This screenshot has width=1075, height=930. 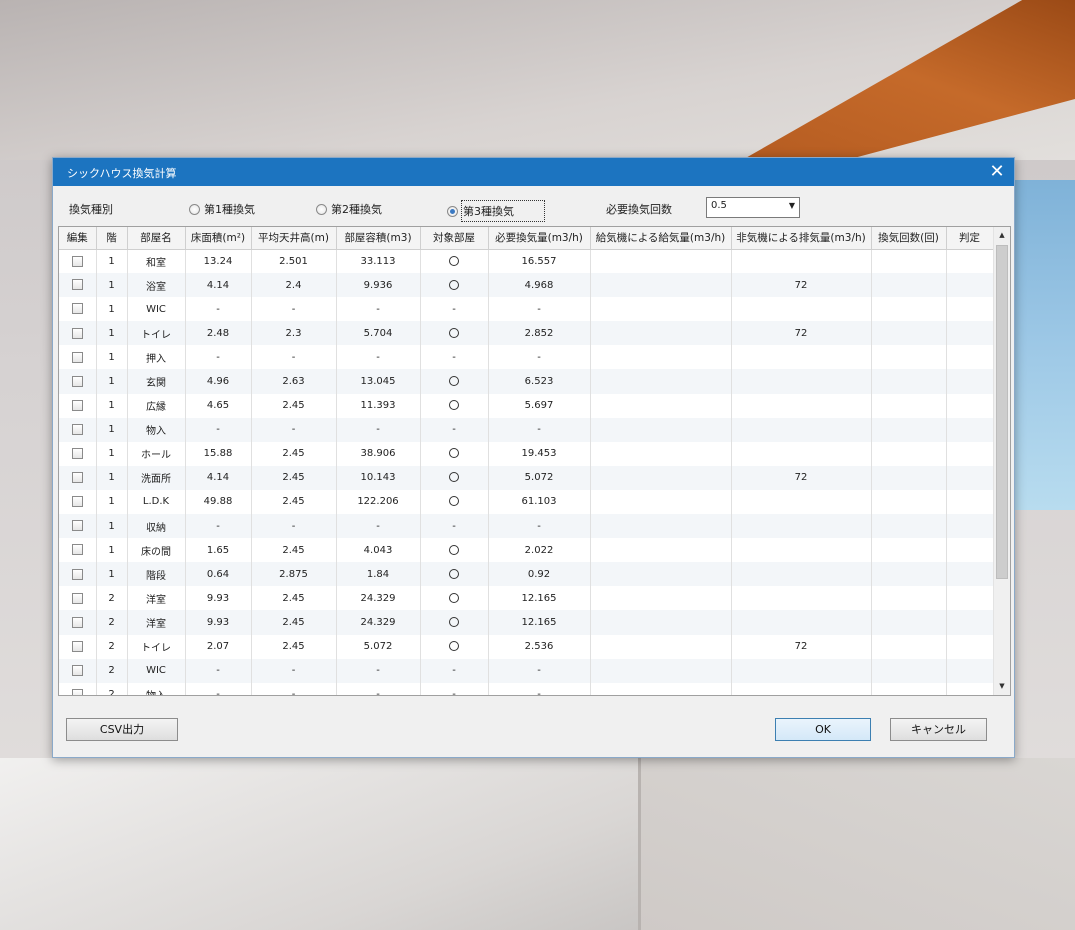 What do you see at coordinates (378, 405) in the screenshot?
I see `room-volume-cell: 11.393` at bounding box center [378, 405].